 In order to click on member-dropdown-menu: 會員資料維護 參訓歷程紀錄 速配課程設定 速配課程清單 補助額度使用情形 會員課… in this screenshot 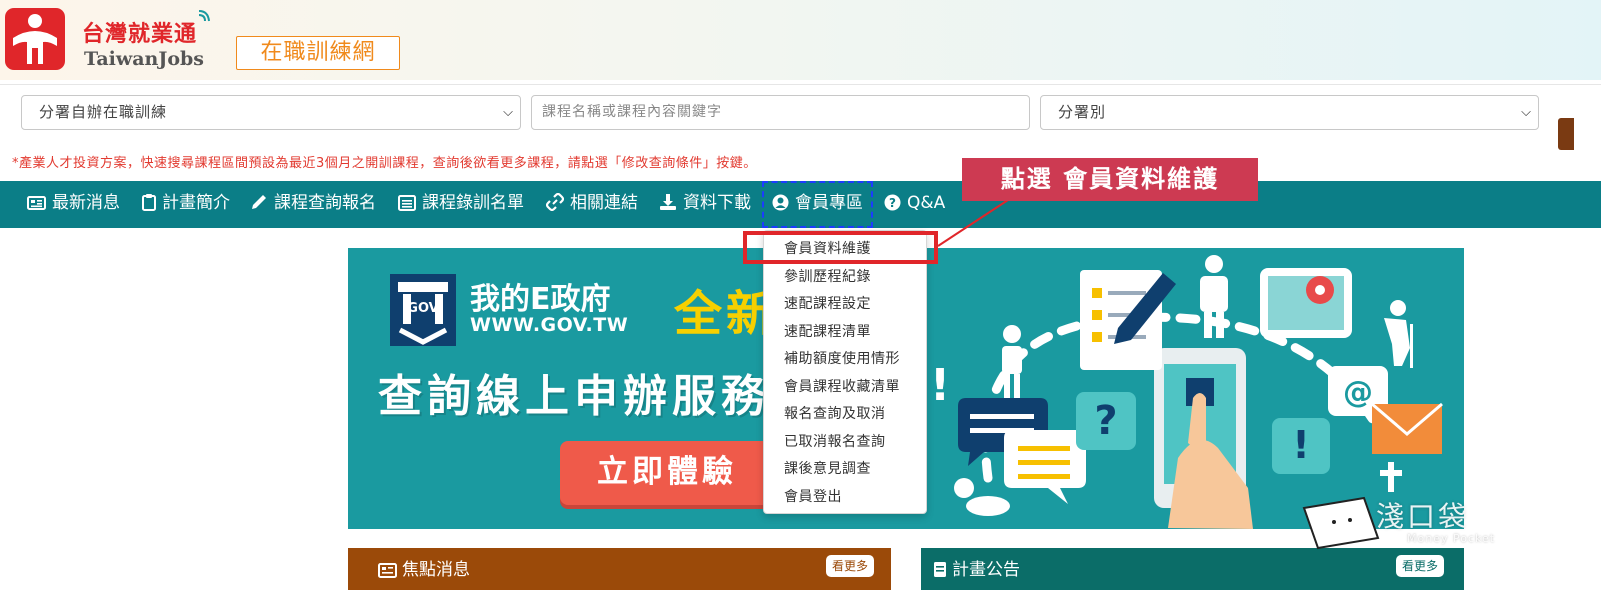, I will do `click(845, 372)`.